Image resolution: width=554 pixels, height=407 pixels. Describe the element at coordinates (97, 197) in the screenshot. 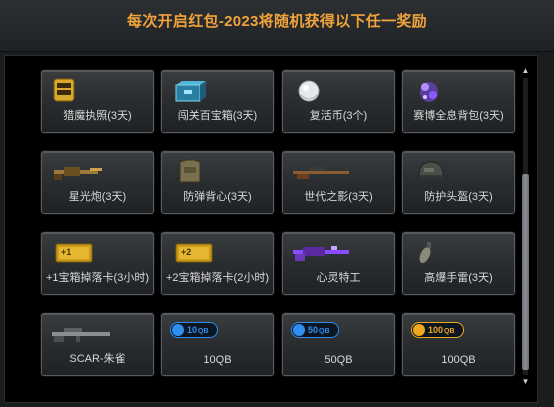

I see `reward-label: 星光炮(3天)` at that location.